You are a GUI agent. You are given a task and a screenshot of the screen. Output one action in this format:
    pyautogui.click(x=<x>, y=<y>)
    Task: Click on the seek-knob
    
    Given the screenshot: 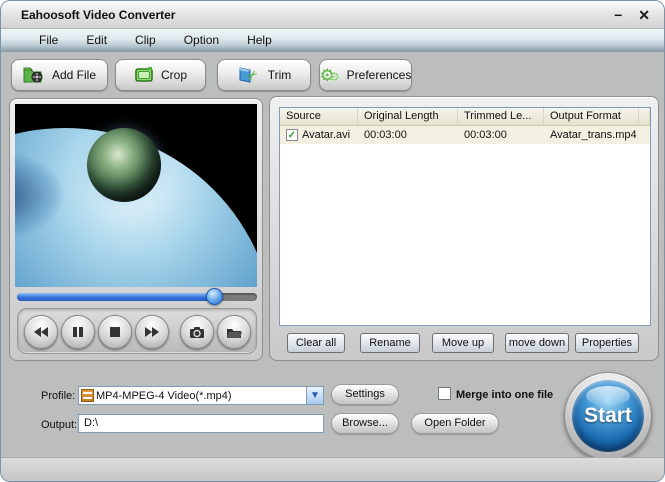 What is the action you would take?
    pyautogui.click(x=214, y=296)
    